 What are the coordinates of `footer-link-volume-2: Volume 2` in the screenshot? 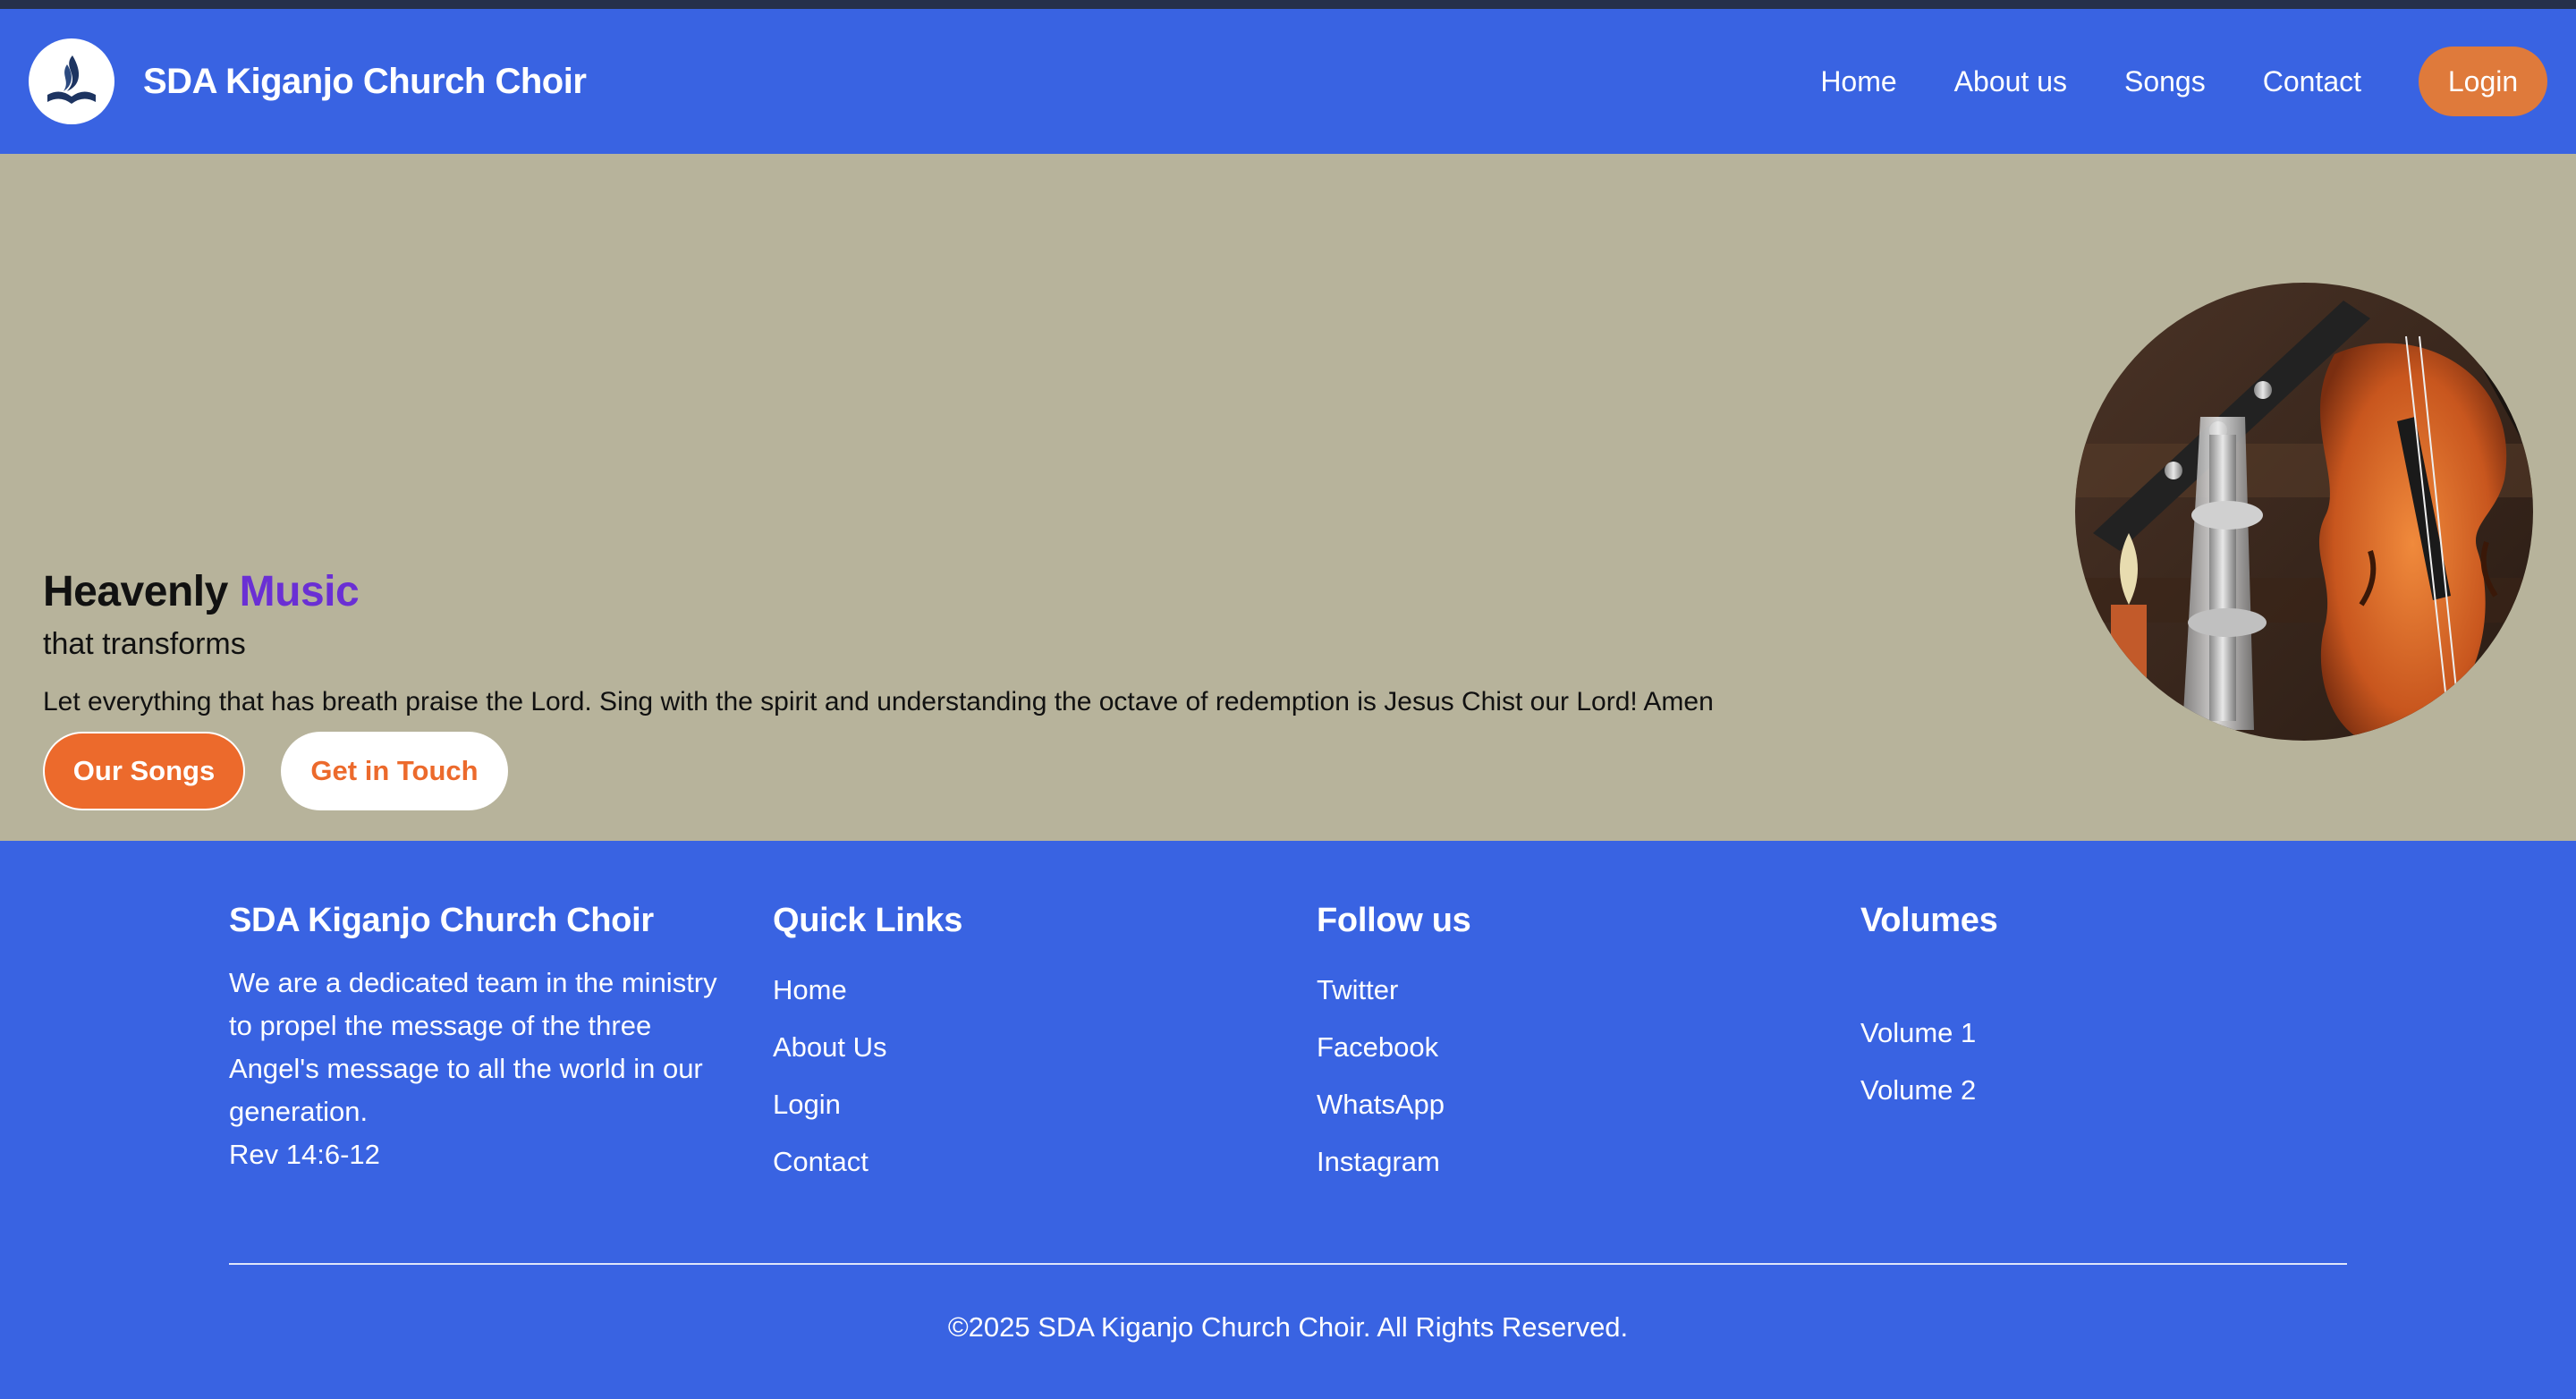 It's located at (1928, 1090).